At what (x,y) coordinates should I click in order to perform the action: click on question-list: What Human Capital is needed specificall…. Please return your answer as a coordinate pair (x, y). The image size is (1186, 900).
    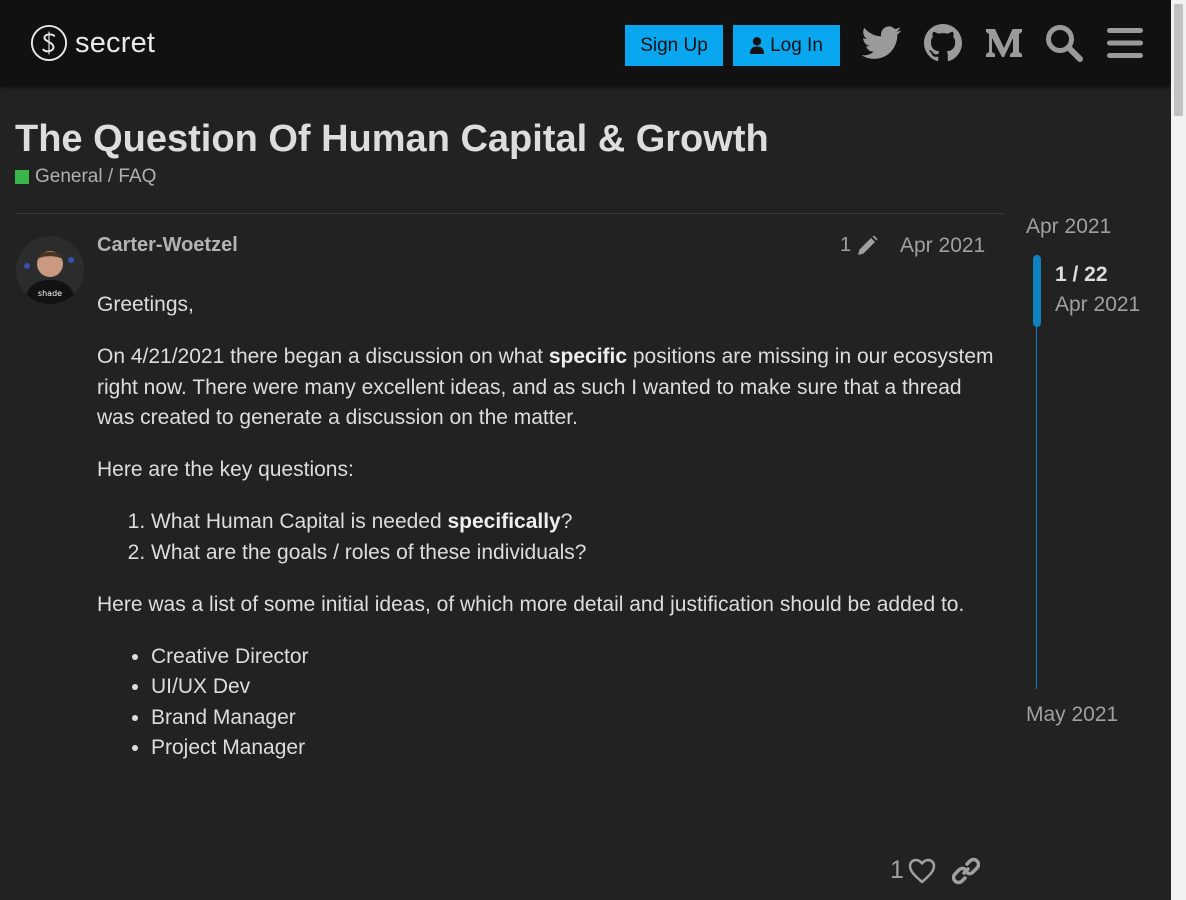
    Looking at the image, I should click on (547, 537).